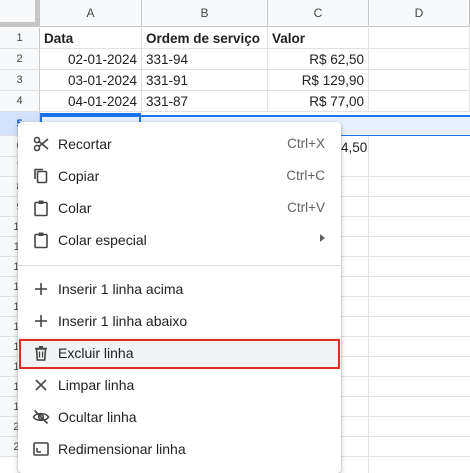 Image resolution: width=470 pixels, height=473 pixels. What do you see at coordinates (41, 417) in the screenshot?
I see `eye-off-icon` at bounding box center [41, 417].